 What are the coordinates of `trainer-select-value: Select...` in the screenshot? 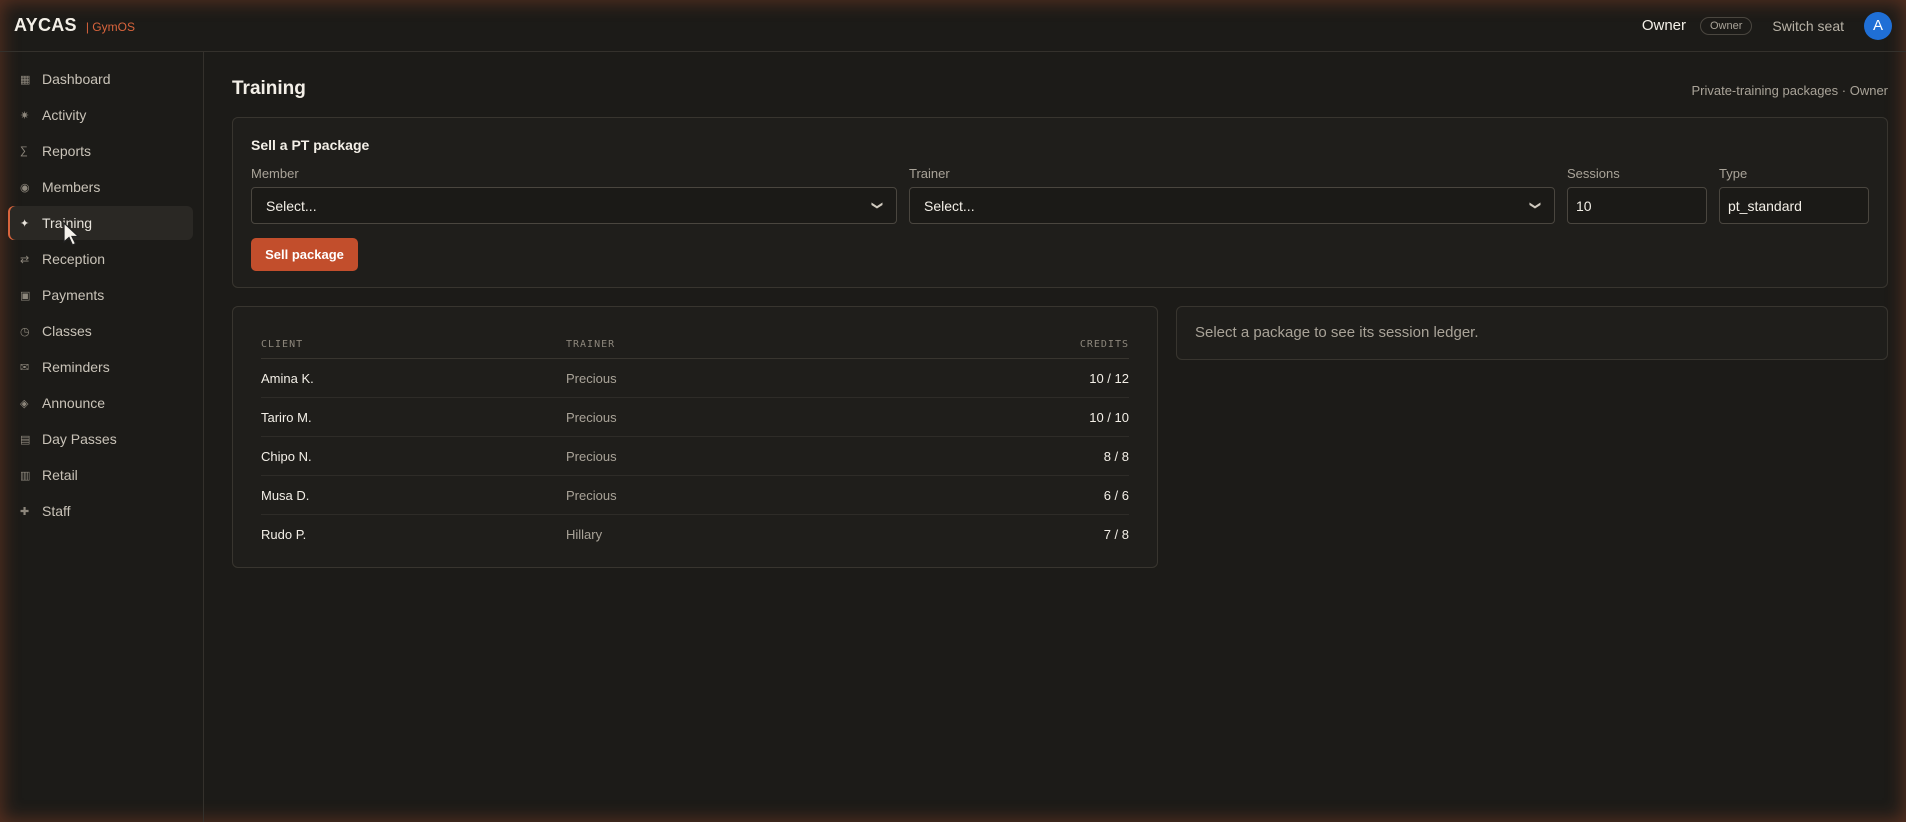 It's located at (949, 205).